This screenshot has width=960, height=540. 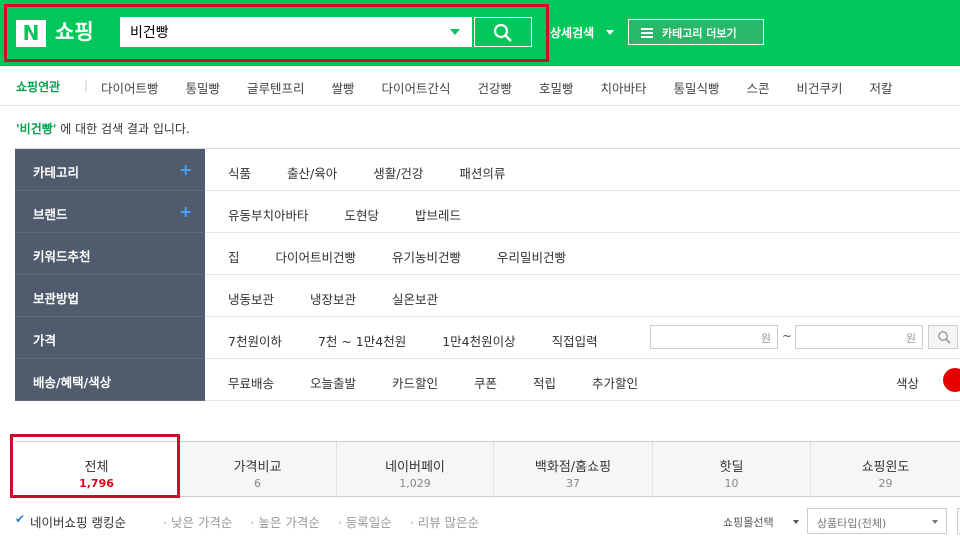 What do you see at coordinates (38, 87) in the screenshot?
I see `related-title: 쇼핑연관` at bounding box center [38, 87].